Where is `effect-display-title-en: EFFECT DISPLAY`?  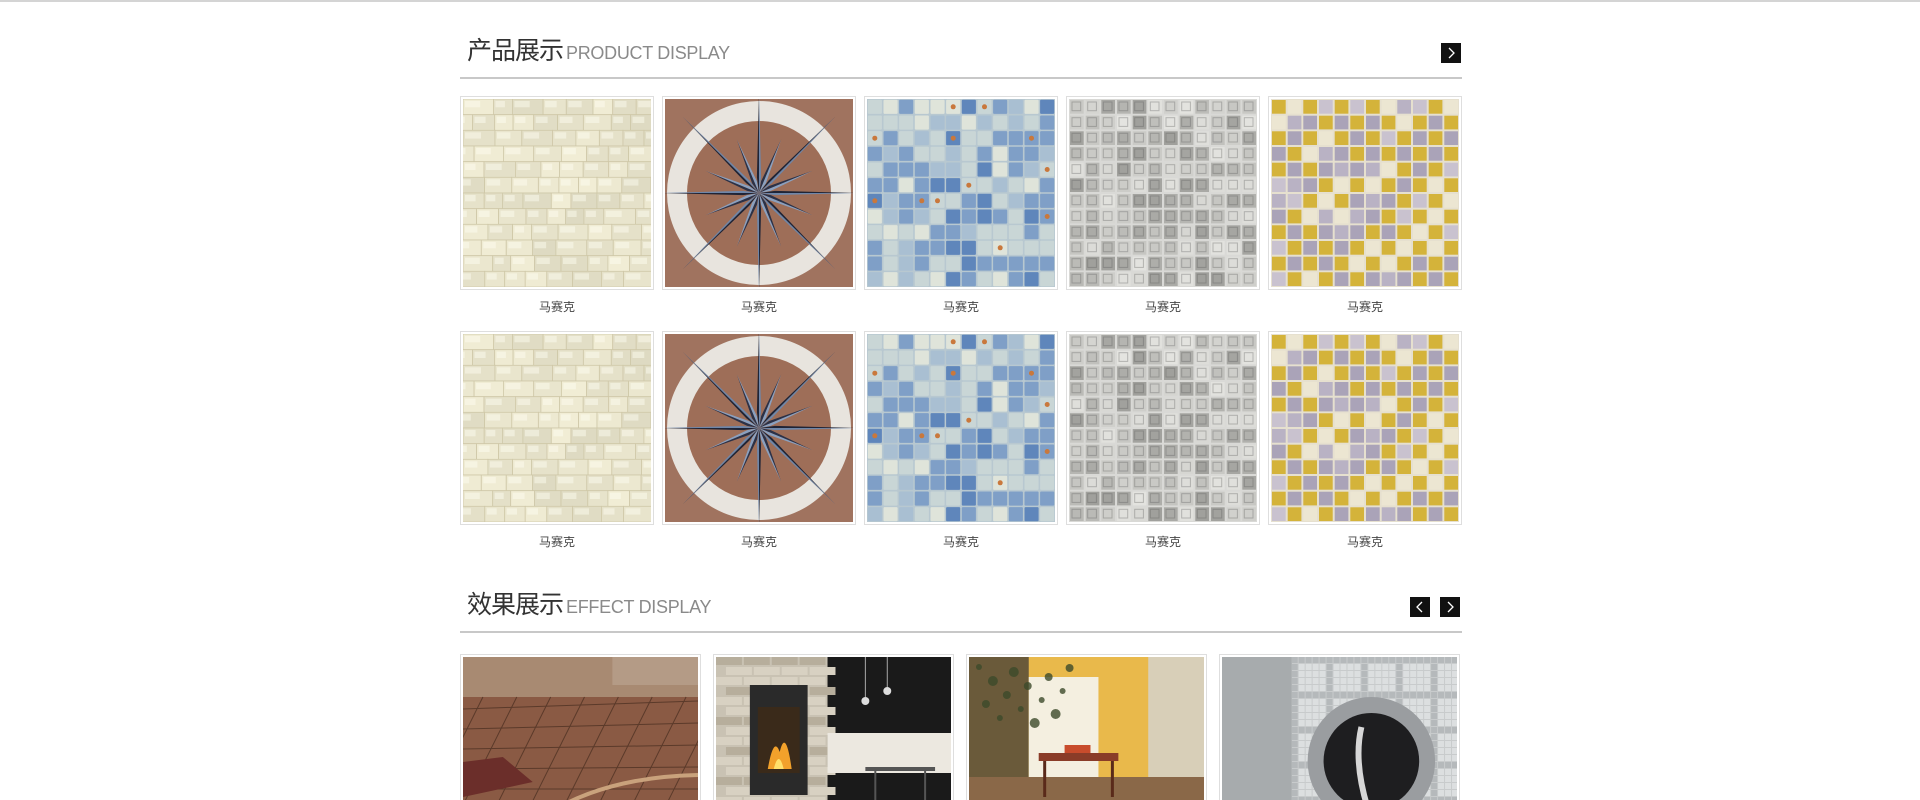
effect-display-title-en: EFFECT DISPLAY is located at coordinates (639, 607).